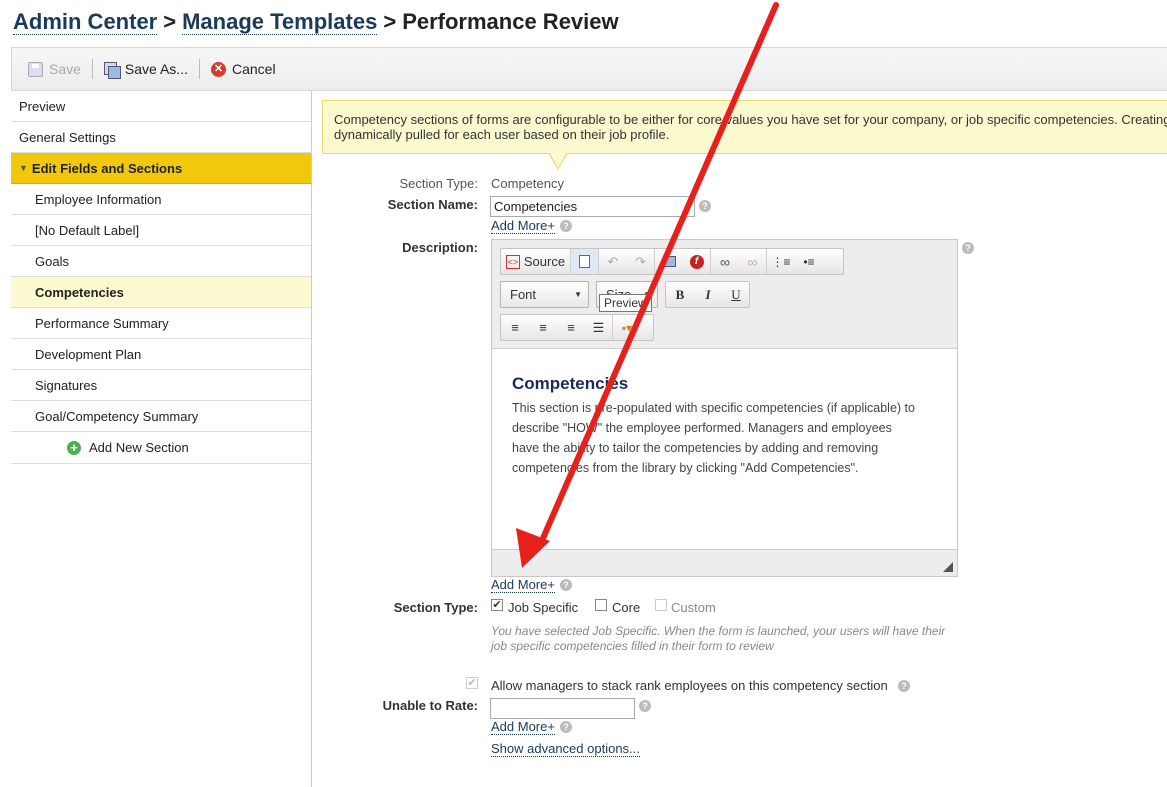 This screenshot has height=787, width=1167. Describe the element at coordinates (599, 327) in the screenshot. I see `align-justify-button: ☰` at that location.